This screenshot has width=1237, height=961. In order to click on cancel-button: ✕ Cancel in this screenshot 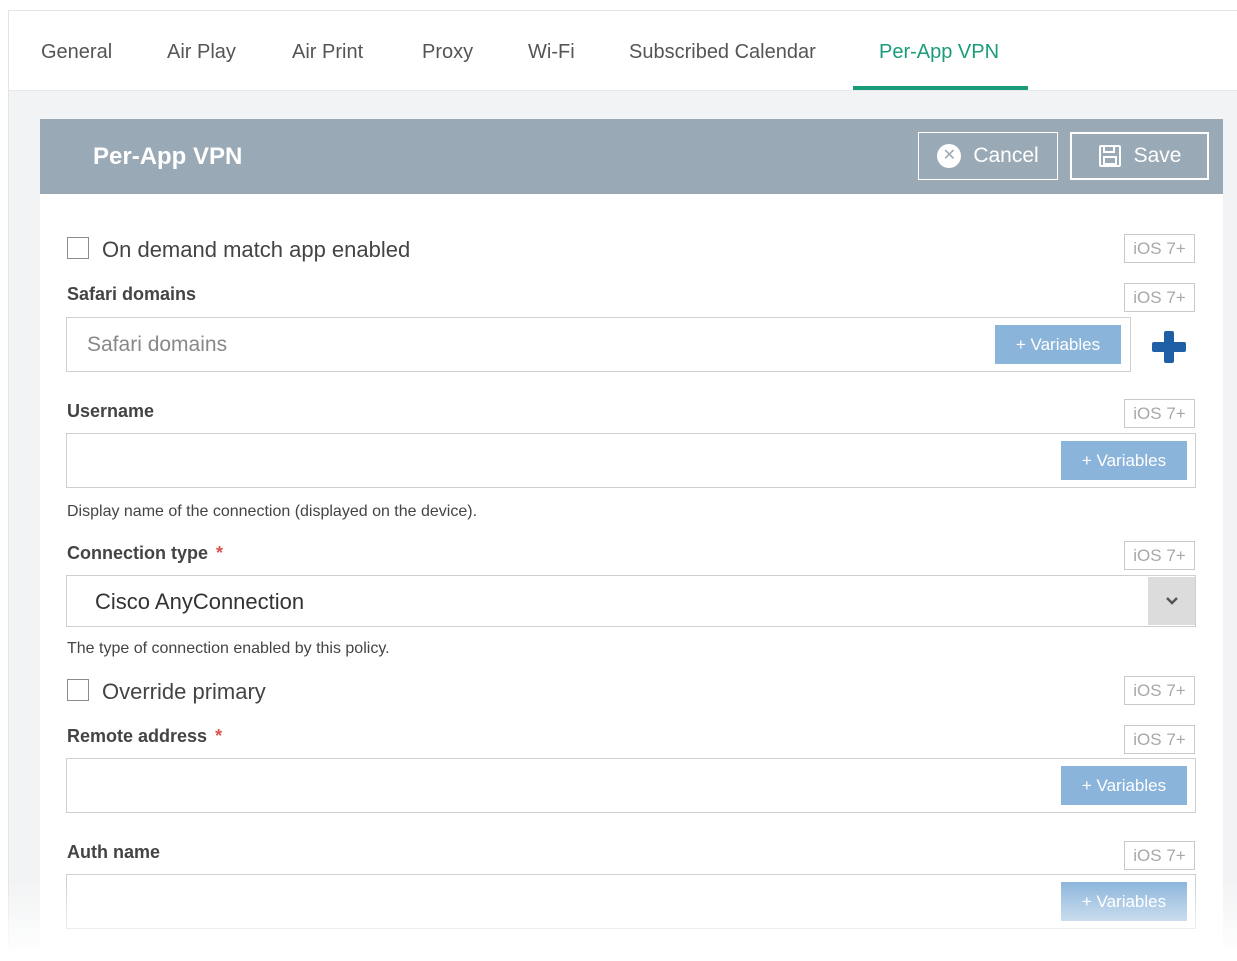, I will do `click(988, 156)`.